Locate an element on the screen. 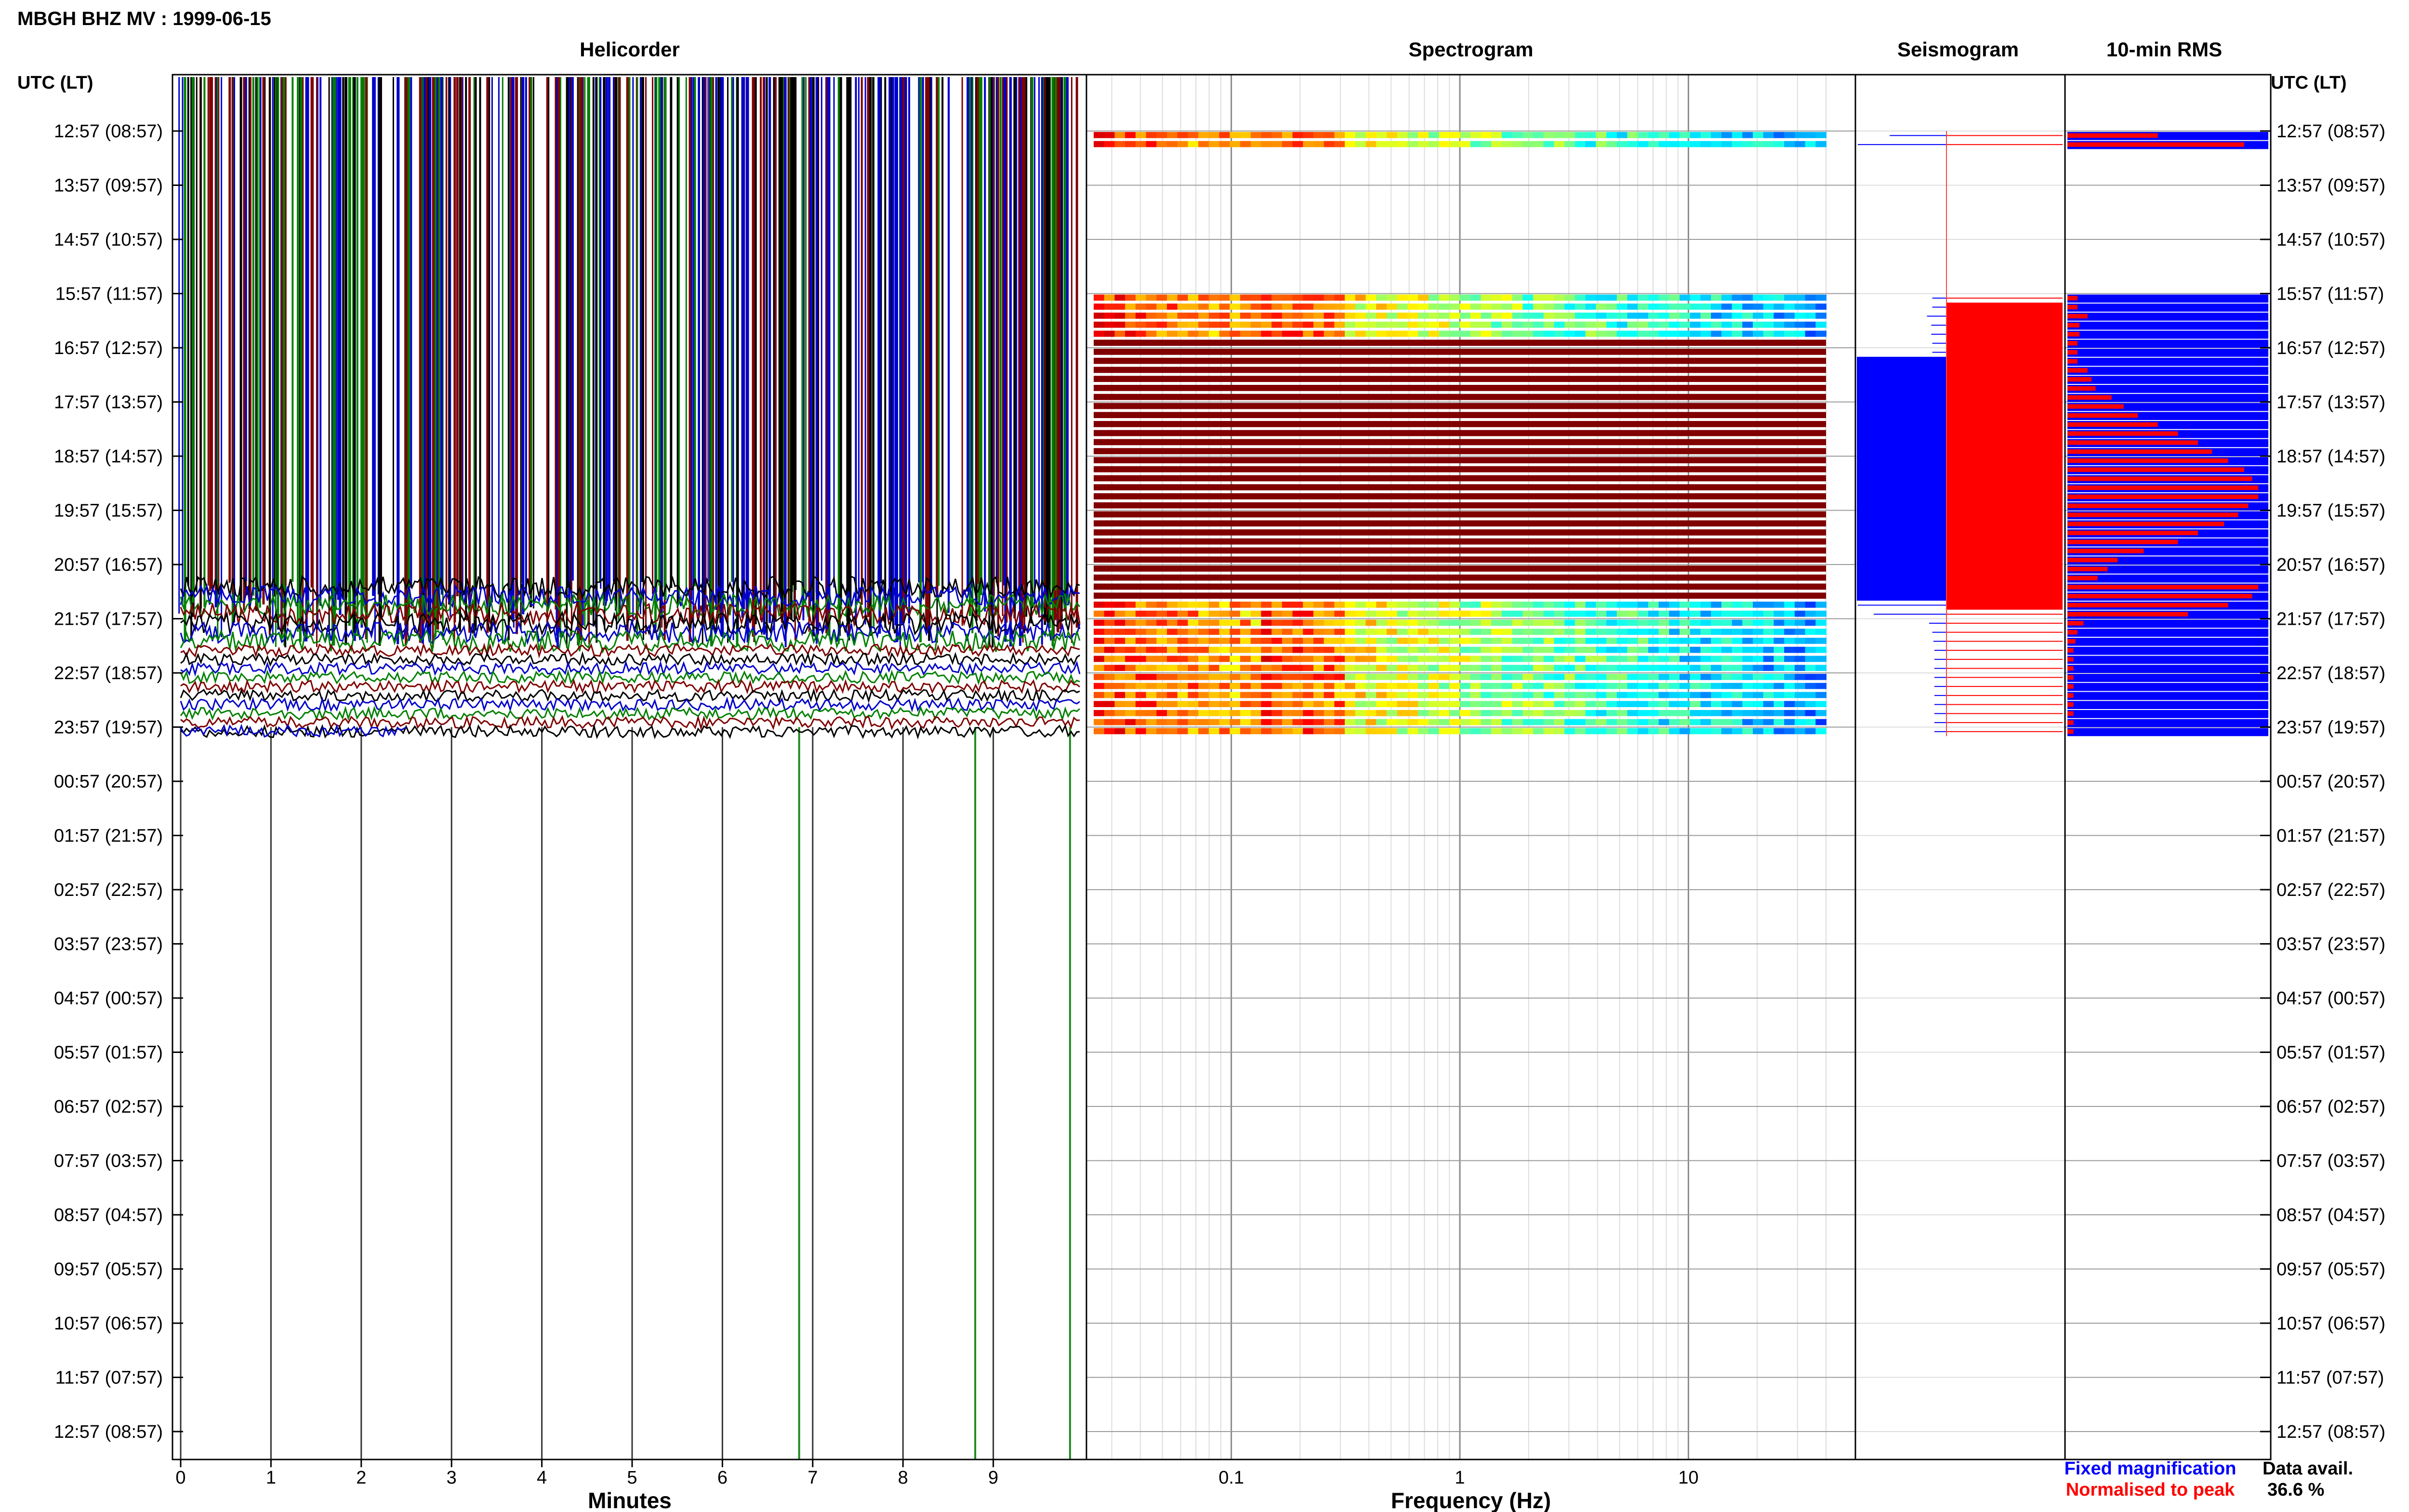 This screenshot has width=2409, height=1512. hour-label-left: 19:57 (15:57) is located at coordinates (108, 511).